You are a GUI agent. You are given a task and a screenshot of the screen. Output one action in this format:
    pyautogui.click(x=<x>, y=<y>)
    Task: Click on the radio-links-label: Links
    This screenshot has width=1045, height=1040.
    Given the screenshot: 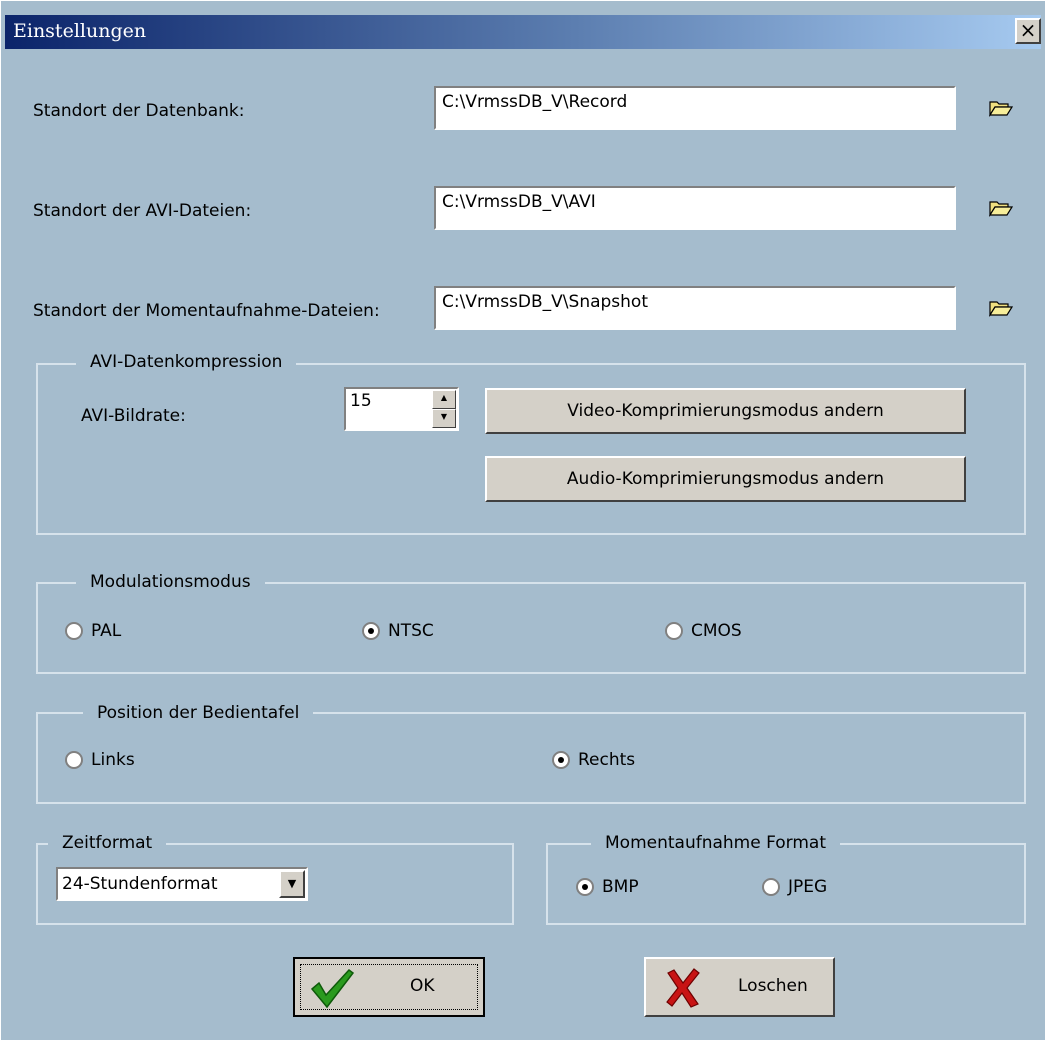 What is the action you would take?
    pyautogui.click(x=113, y=760)
    